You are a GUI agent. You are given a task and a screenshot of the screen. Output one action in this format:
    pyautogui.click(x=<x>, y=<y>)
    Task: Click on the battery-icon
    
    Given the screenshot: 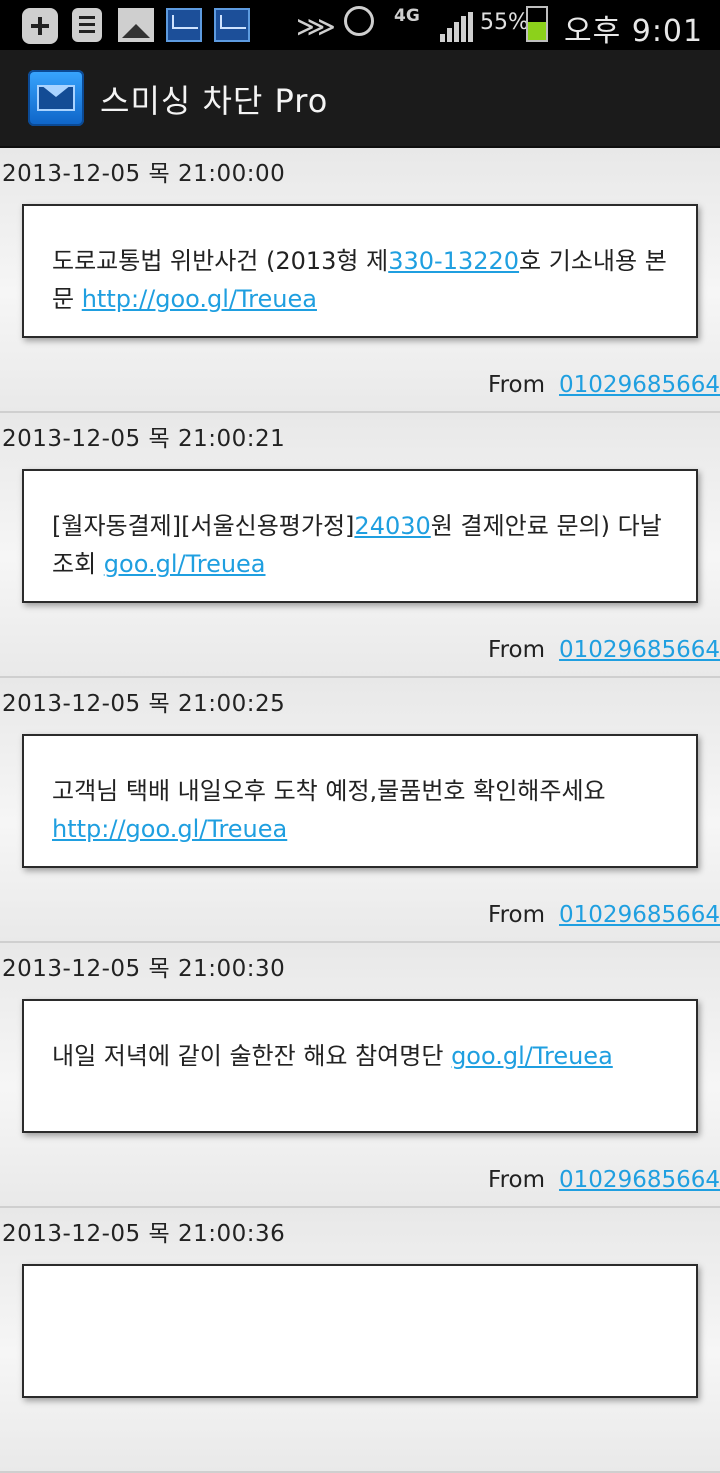 What is the action you would take?
    pyautogui.click(x=537, y=24)
    